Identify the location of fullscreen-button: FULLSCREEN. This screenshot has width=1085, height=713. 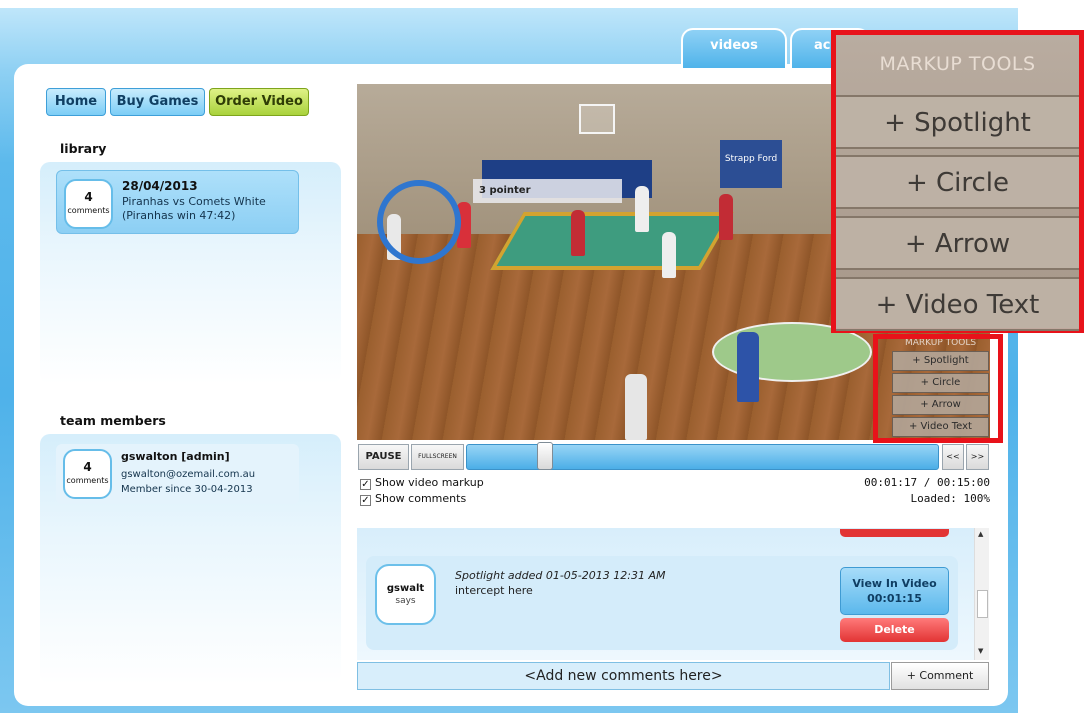
(437, 457).